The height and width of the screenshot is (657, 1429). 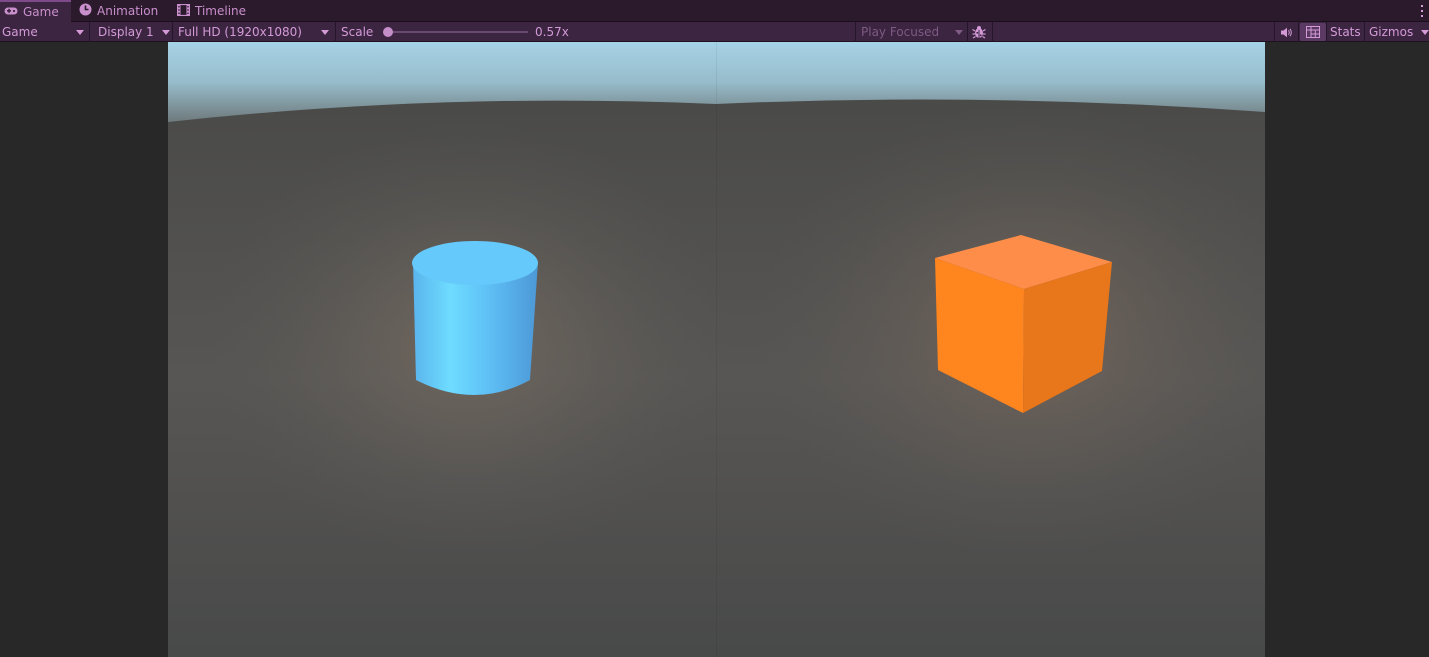 I want to click on window-tab-bar: Game Animation Timeline, so click(x=714, y=11).